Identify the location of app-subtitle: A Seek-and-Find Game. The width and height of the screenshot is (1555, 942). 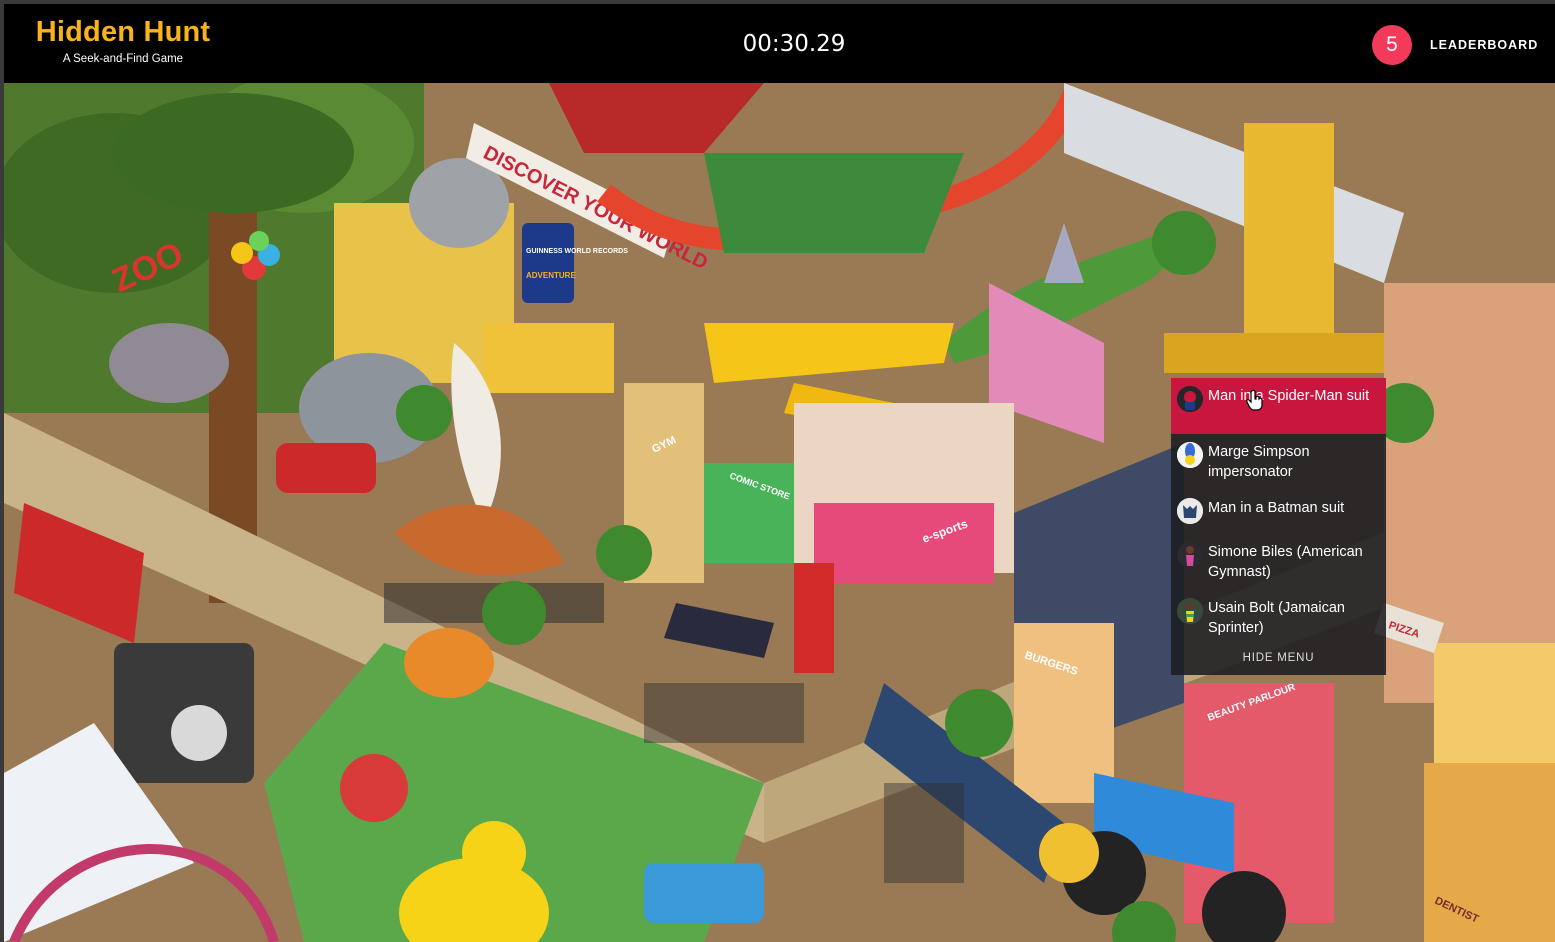
(123, 59).